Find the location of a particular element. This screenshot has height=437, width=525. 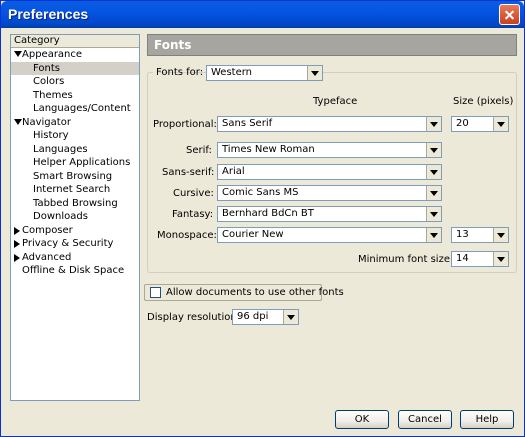

min-font-size-select: 14 is located at coordinates (480, 259).